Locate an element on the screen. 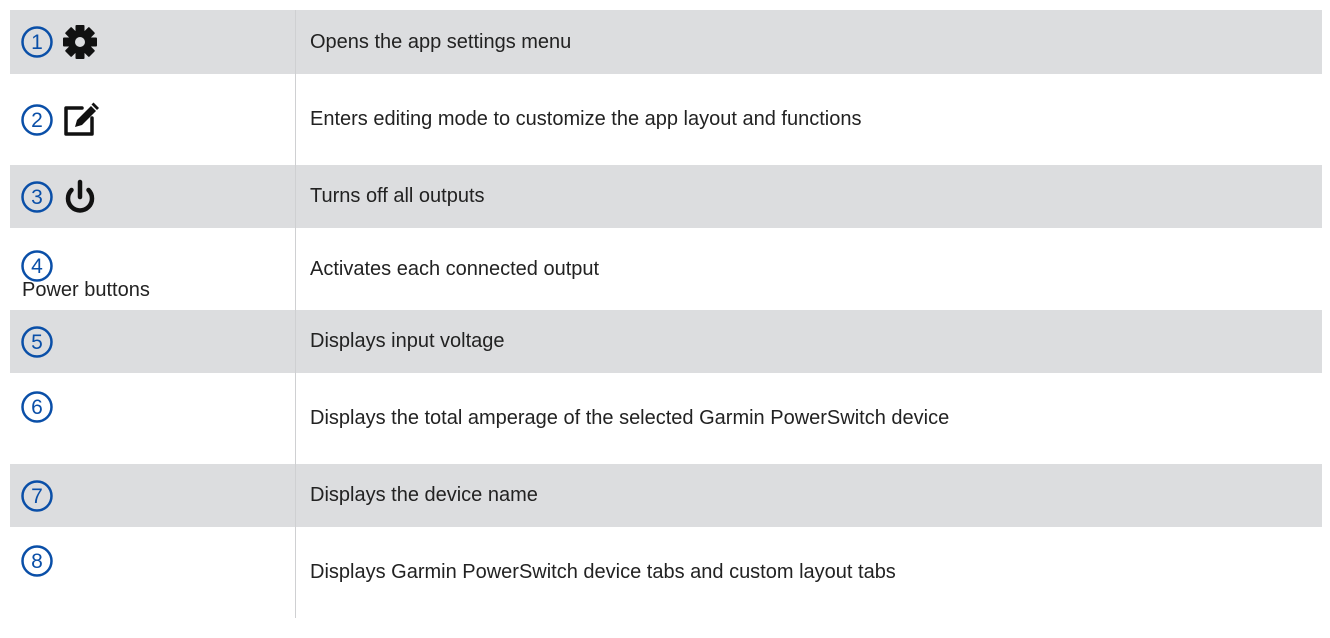 The image size is (1330, 638). callout-number-6: 6 is located at coordinates (37, 407).